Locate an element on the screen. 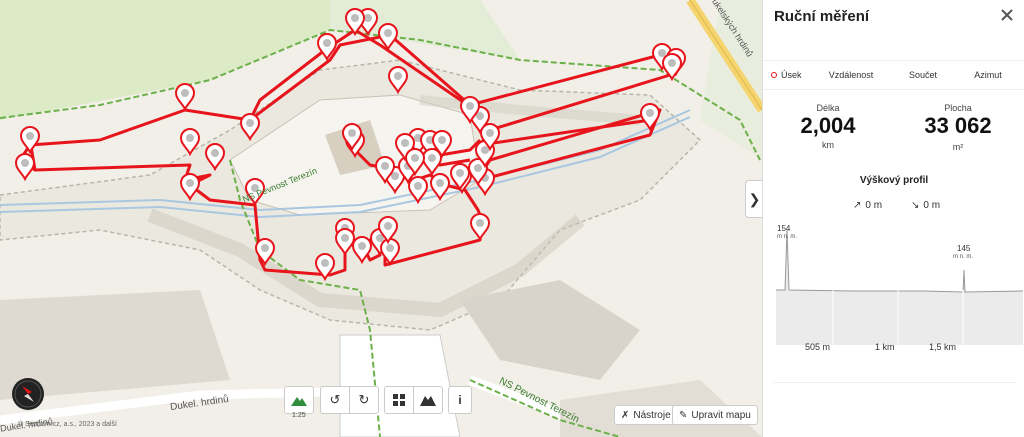 This screenshot has height=437, width=1024. info-button: i is located at coordinates (460, 400).